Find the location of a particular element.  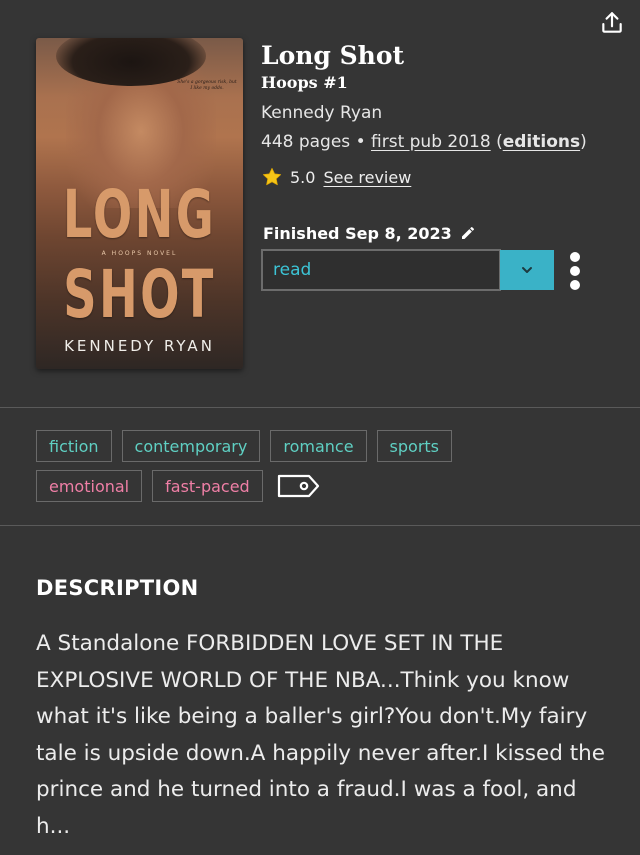

finished-date: Finished Sep 8, 2023 is located at coordinates (369, 233).